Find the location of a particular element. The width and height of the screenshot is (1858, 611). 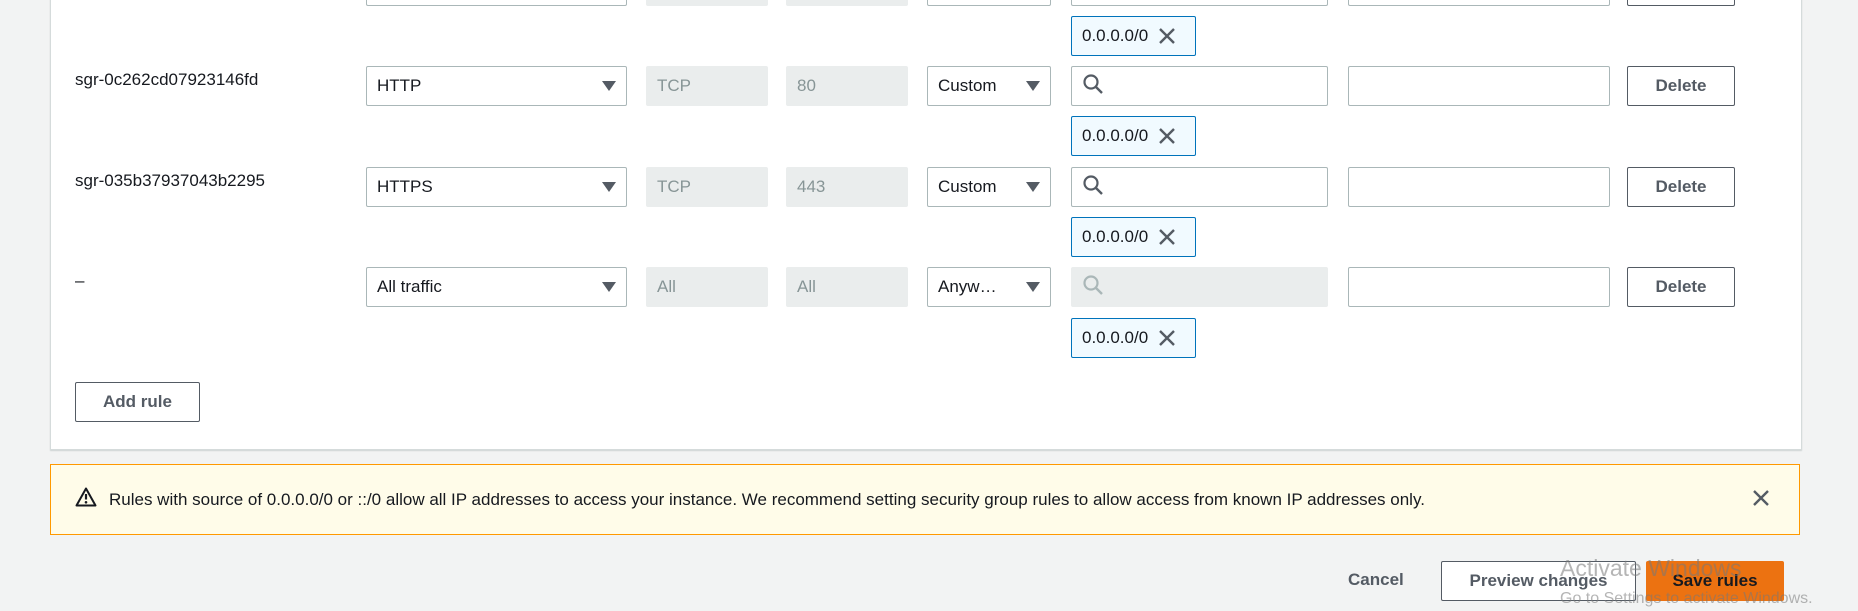

rule-type-select is located at coordinates (496, 3).